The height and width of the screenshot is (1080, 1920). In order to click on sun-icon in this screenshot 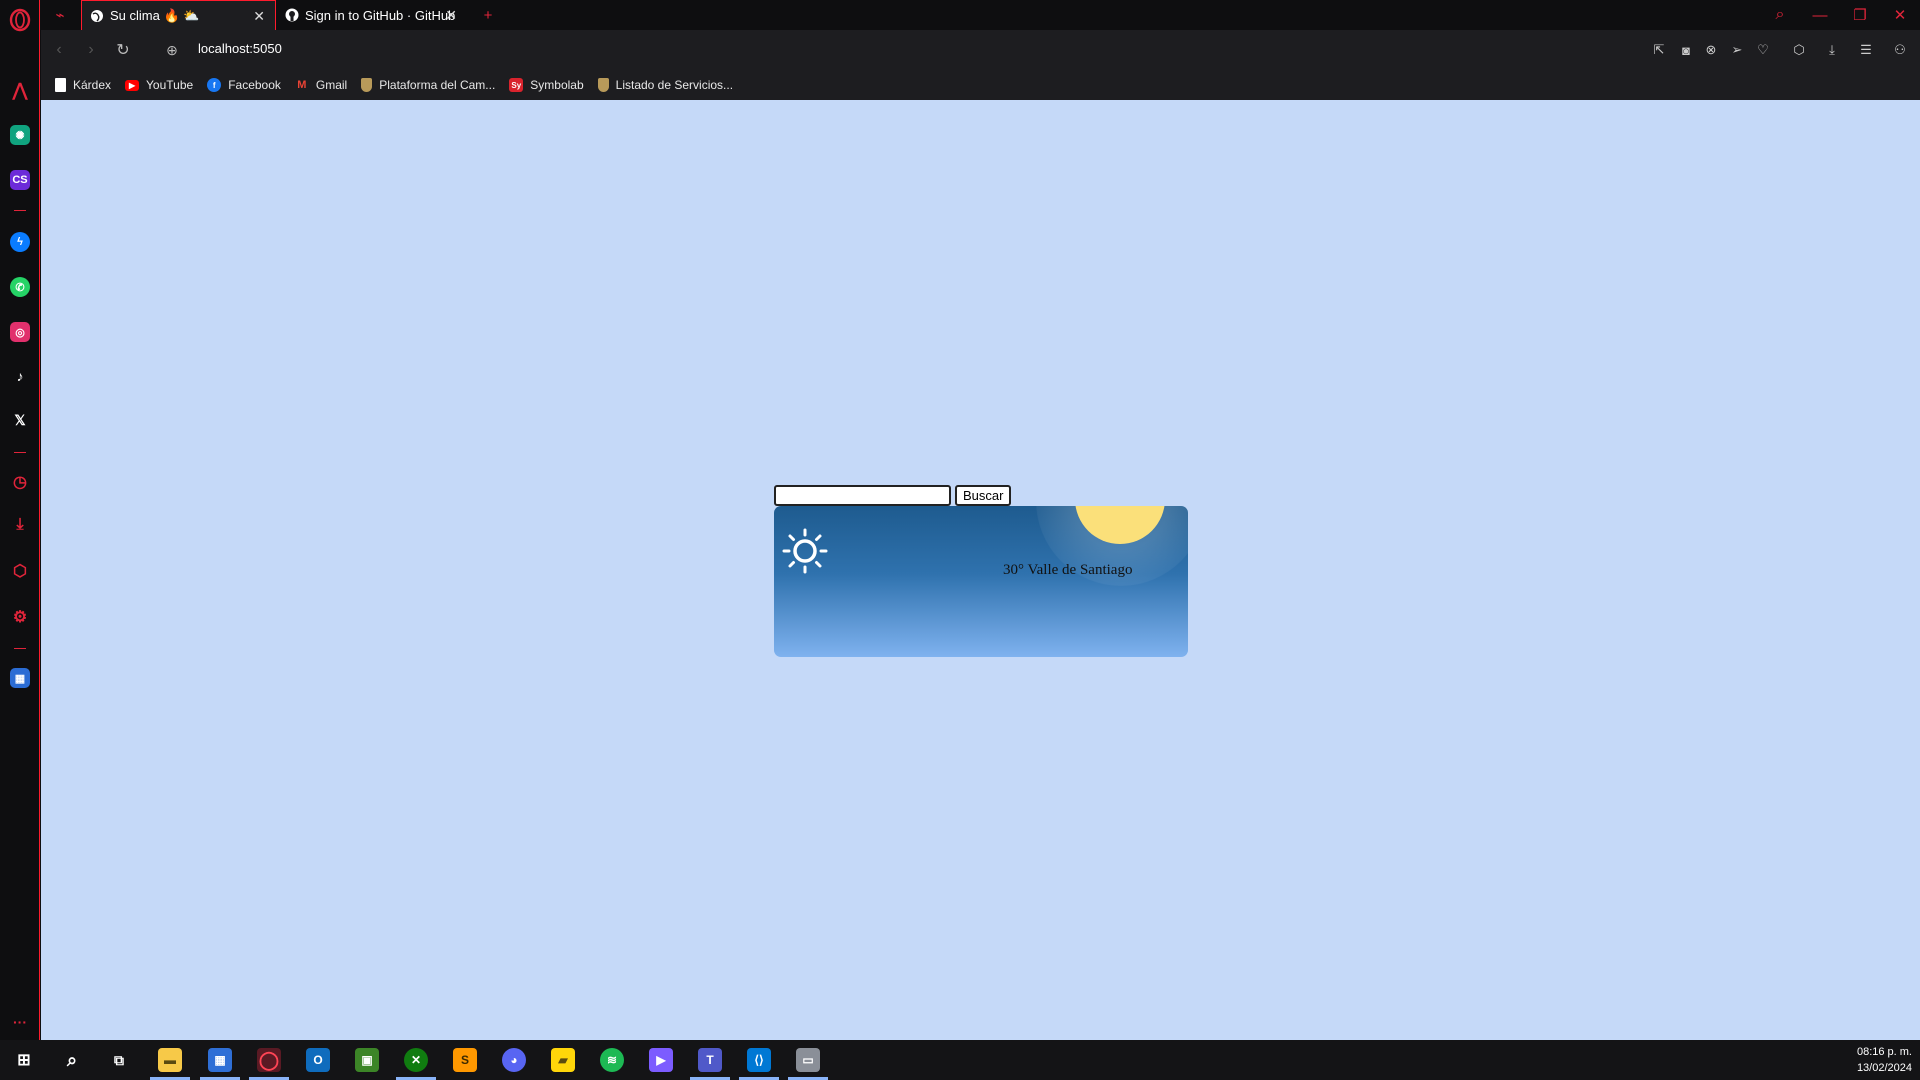, I will do `click(805, 551)`.